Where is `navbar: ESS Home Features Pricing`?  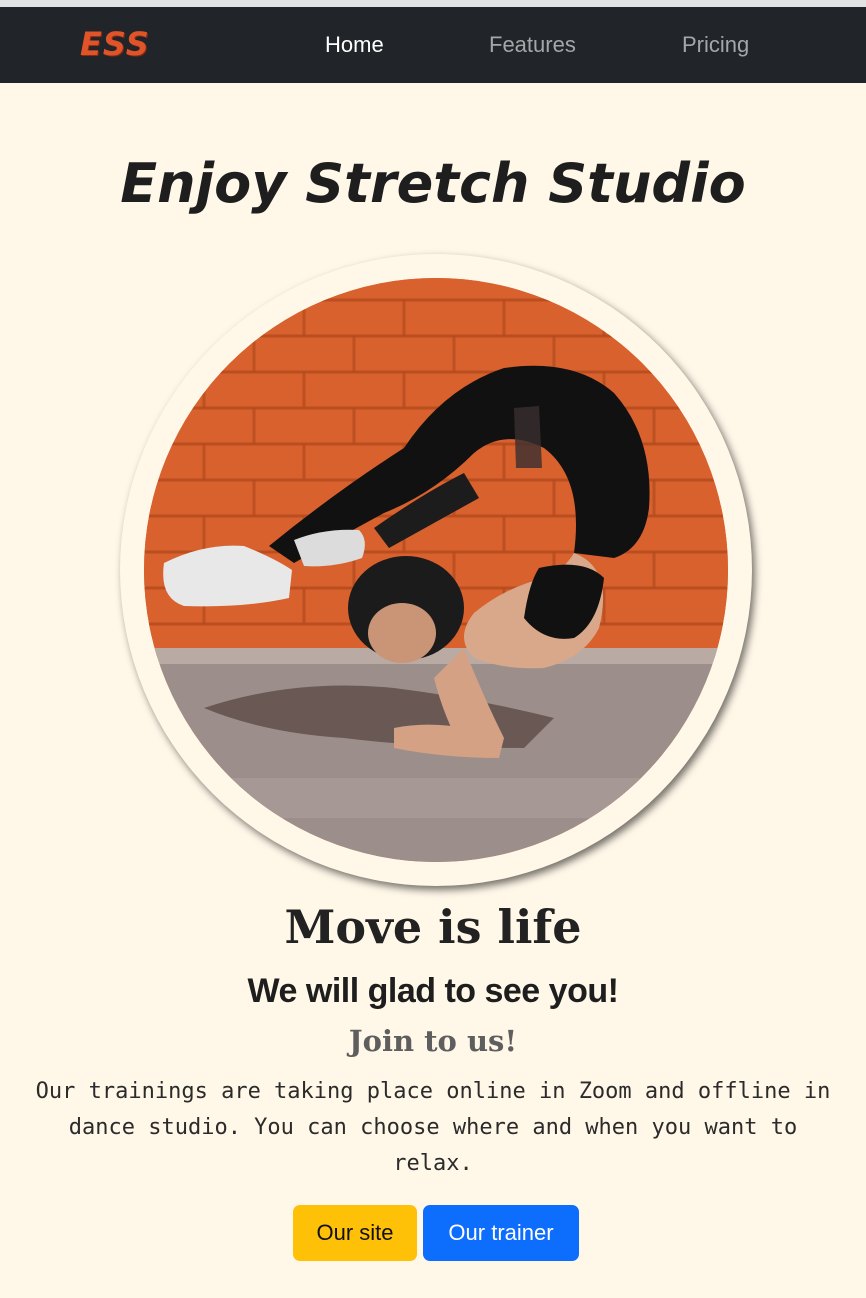
navbar: ESS Home Features Pricing is located at coordinates (433, 45).